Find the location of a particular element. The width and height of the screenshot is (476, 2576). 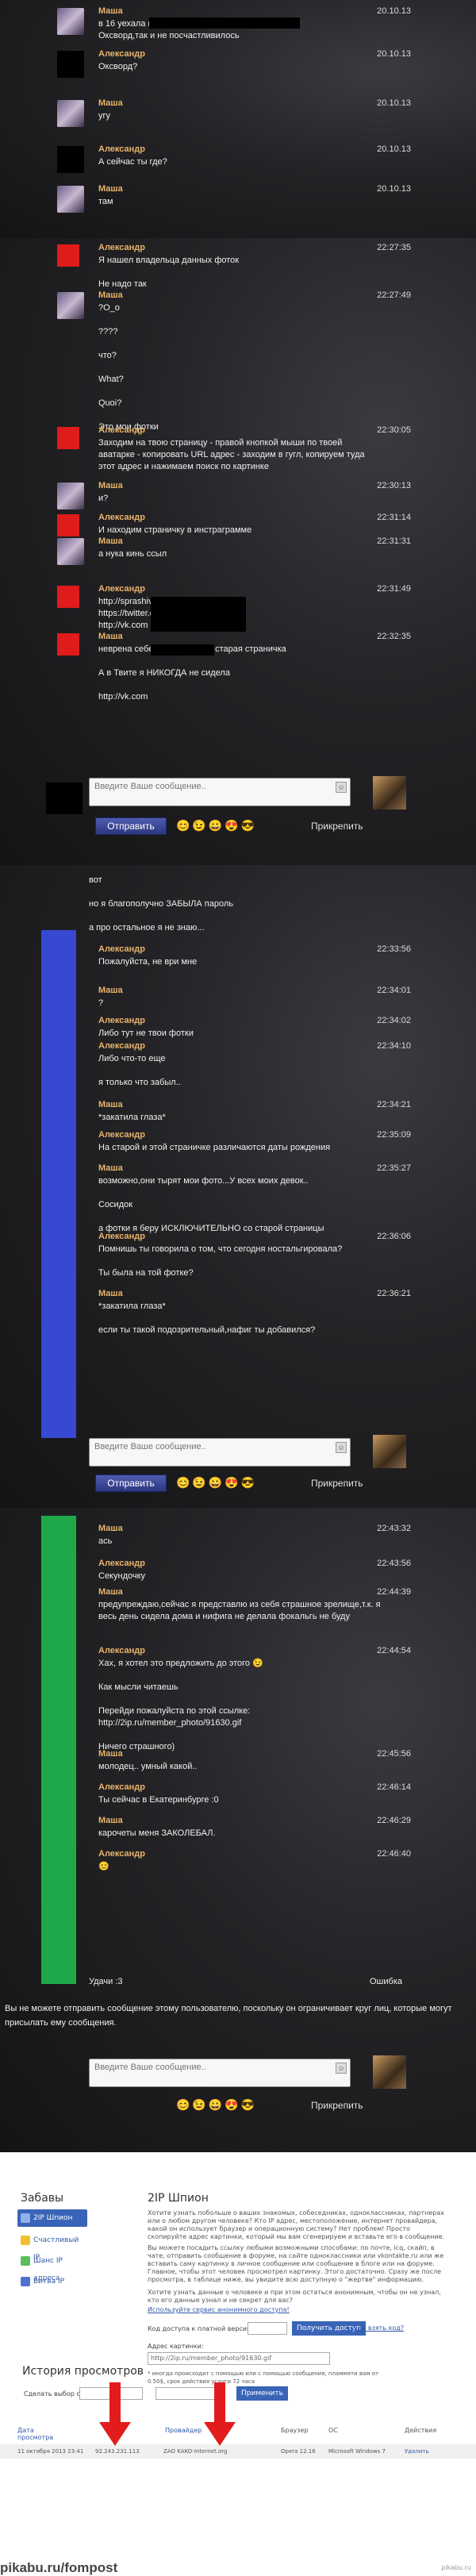

sidebar-item-ip-chance: Шанс IP адреса is located at coordinates (52, 2267).